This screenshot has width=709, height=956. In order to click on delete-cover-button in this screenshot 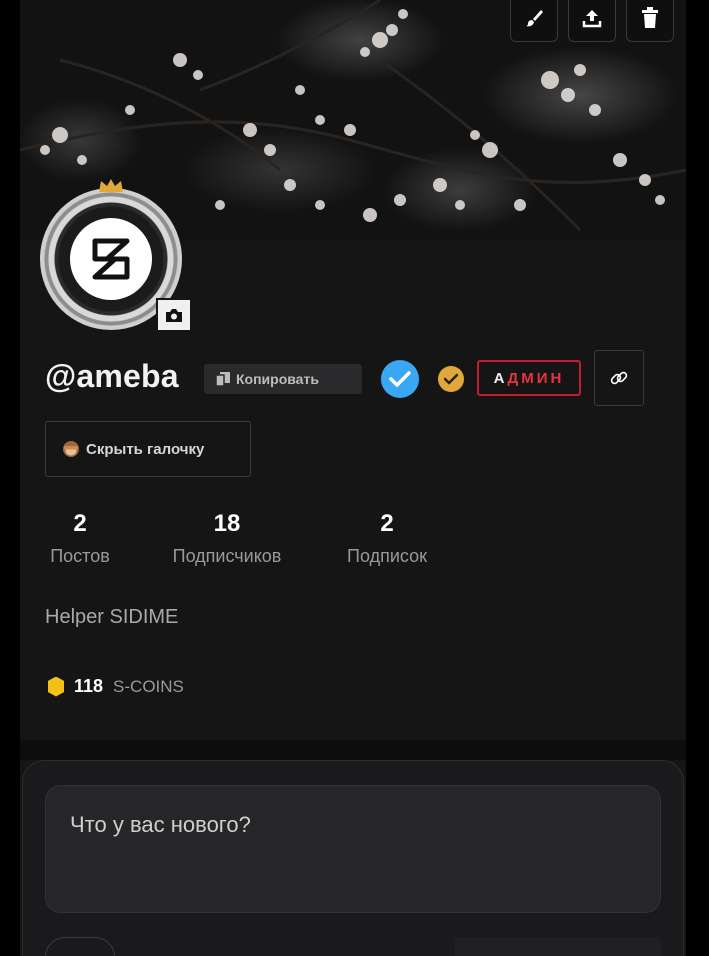, I will do `click(650, 21)`.